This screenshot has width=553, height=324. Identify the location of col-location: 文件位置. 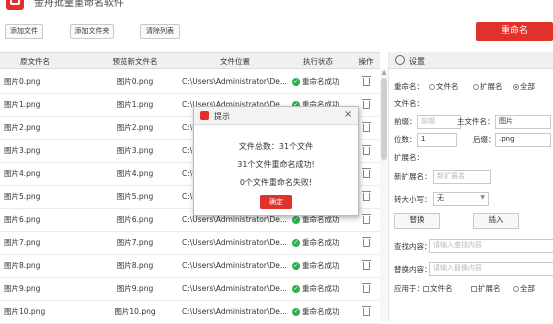
(235, 61).